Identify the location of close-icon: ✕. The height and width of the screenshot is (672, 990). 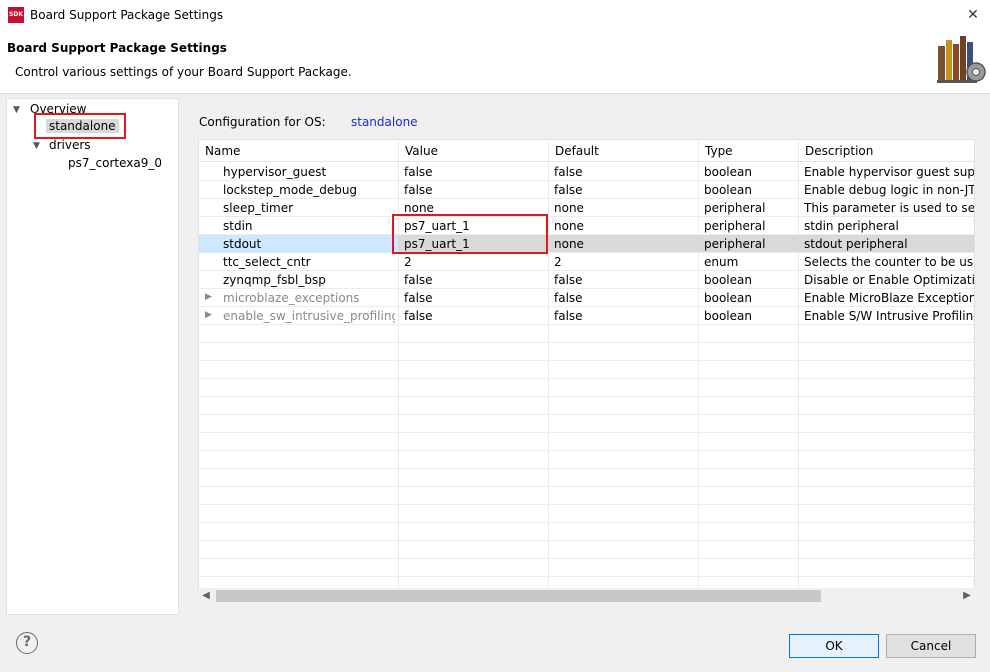
(973, 15).